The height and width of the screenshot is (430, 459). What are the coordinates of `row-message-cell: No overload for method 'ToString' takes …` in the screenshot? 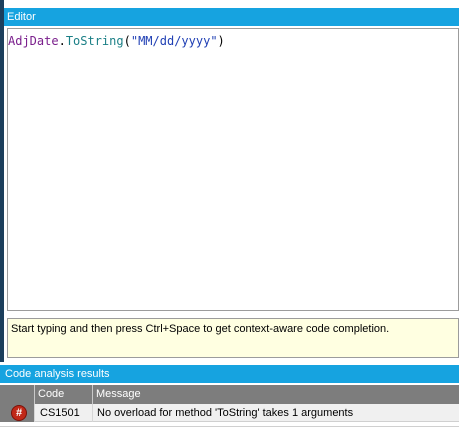 It's located at (275, 413).